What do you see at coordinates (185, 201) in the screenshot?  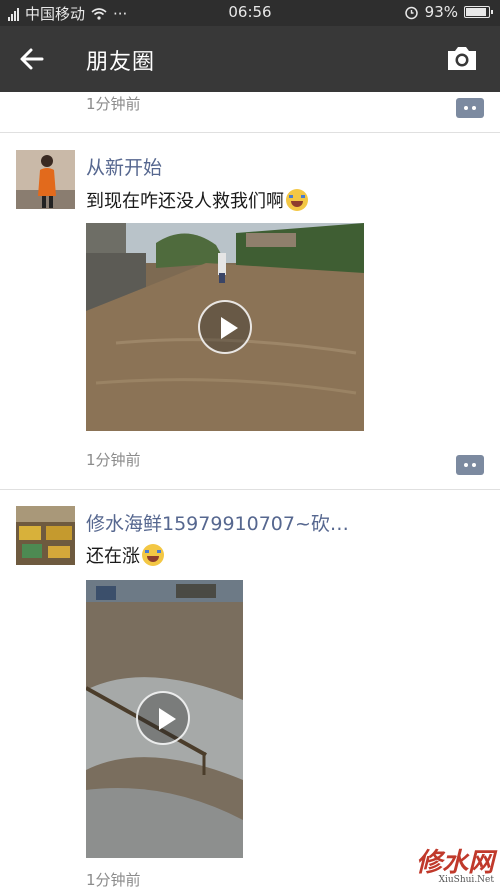 I see `post-text-content: 到现在咋还没人救我们啊` at bounding box center [185, 201].